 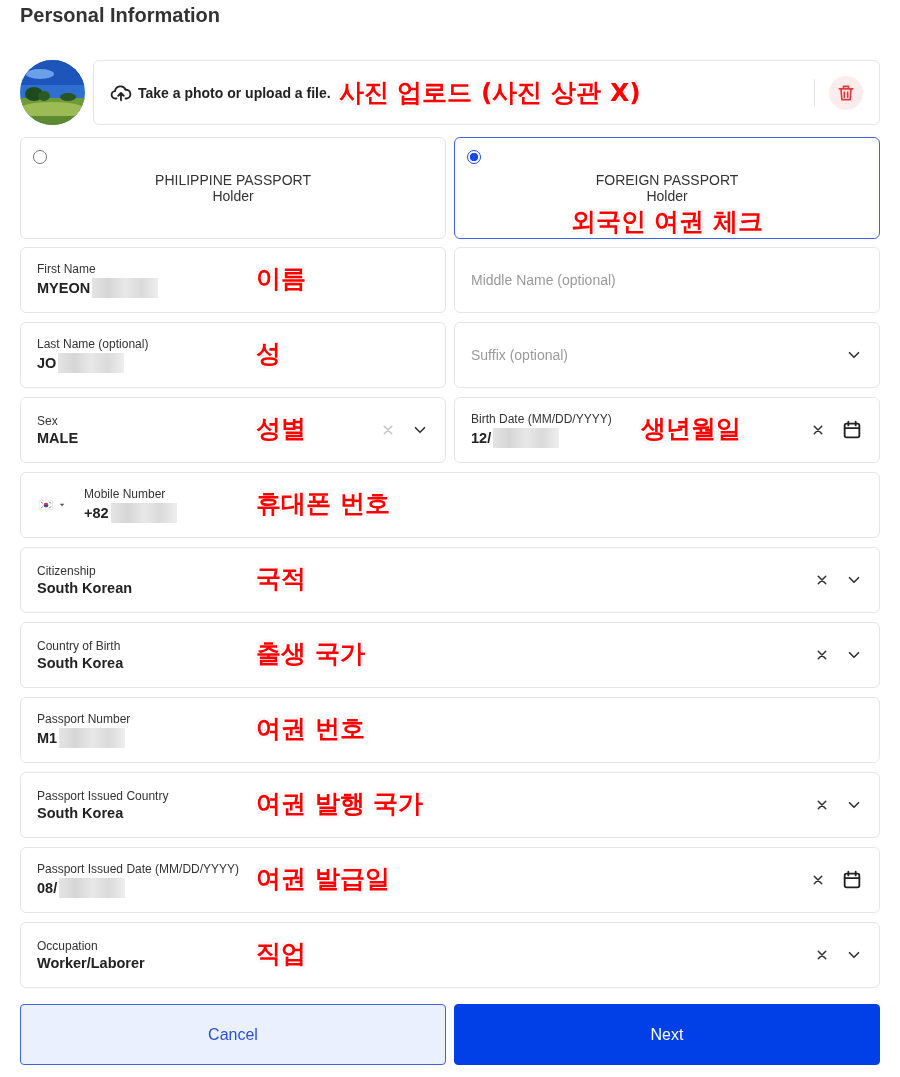 What do you see at coordinates (47, 888) in the screenshot?
I see `field-value: 08/` at bounding box center [47, 888].